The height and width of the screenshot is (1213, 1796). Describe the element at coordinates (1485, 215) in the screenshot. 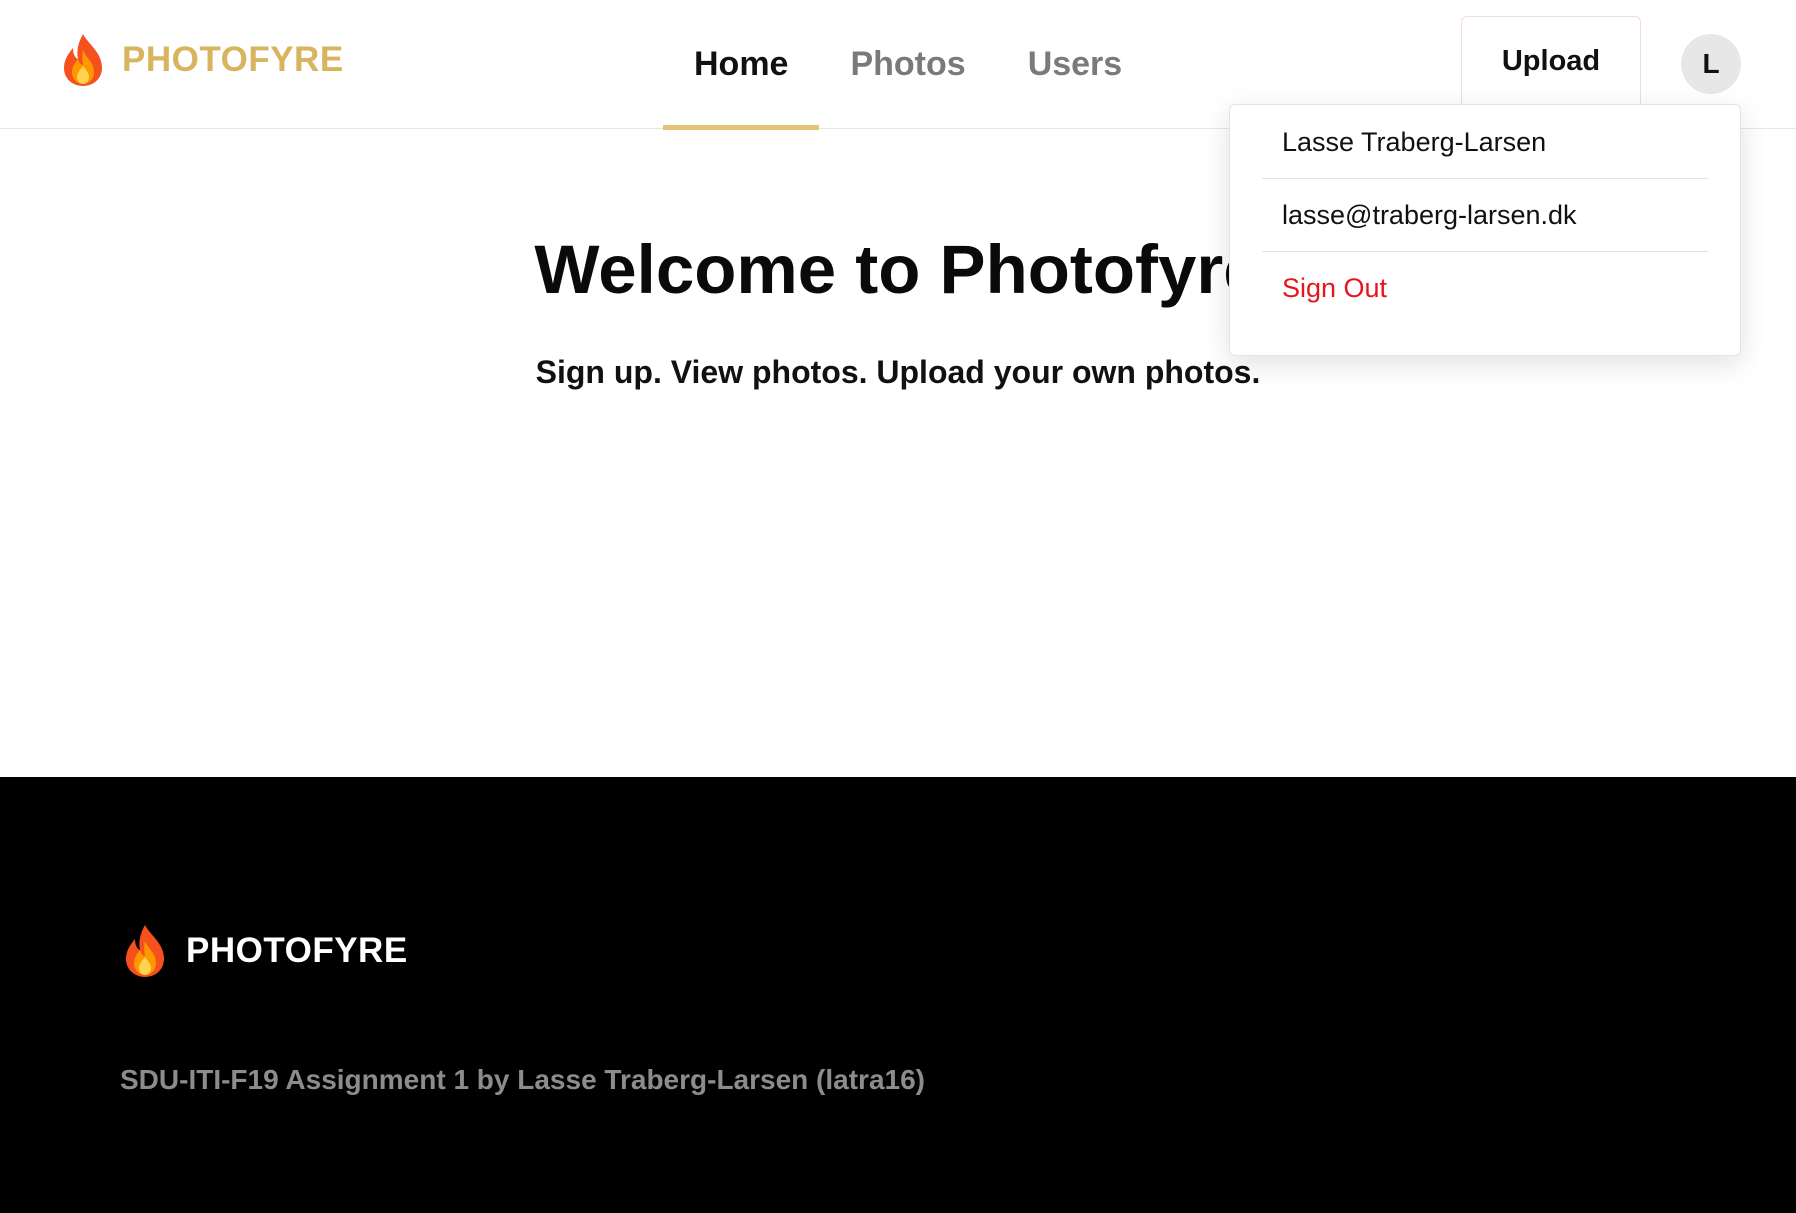

I see `dropdown-email: lasse@traberg-larsen.dk` at that location.